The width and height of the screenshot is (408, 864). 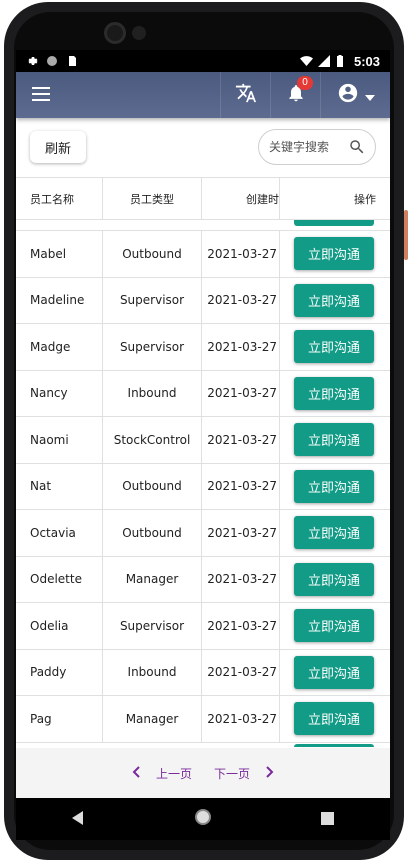 I want to click on pagination: 上一页 下一页, so click(x=203, y=773).